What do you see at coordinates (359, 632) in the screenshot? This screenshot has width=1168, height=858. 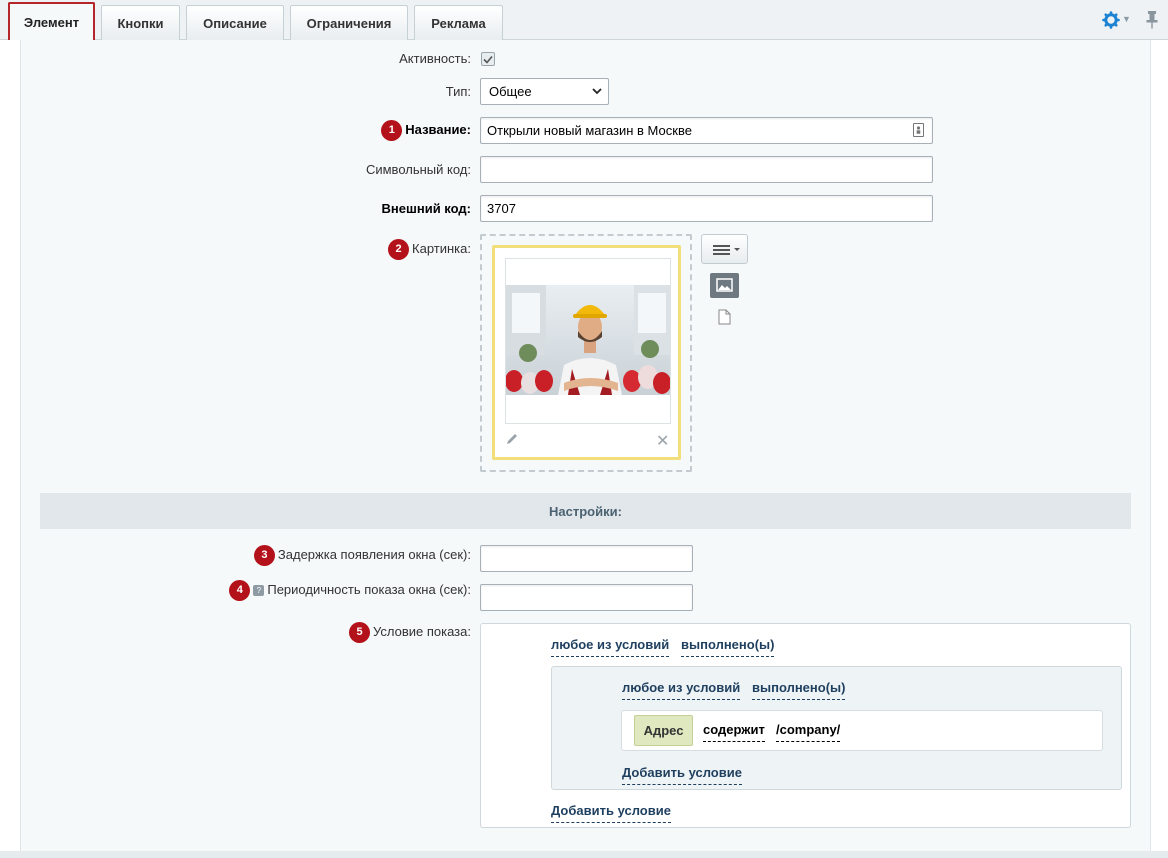 I see `step-badge: 5` at bounding box center [359, 632].